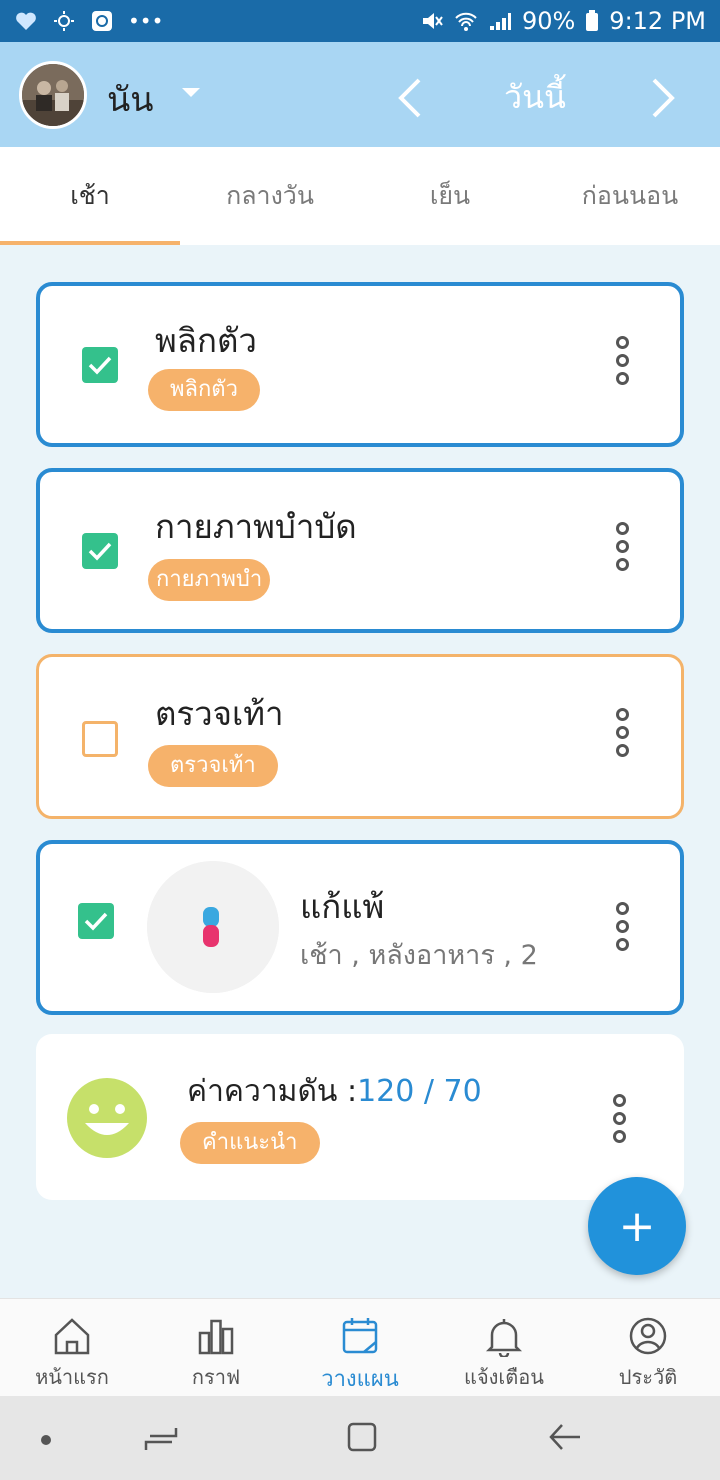 The image size is (720, 1480). Describe the element at coordinates (648, 1336) in the screenshot. I see `profile-icon` at that location.